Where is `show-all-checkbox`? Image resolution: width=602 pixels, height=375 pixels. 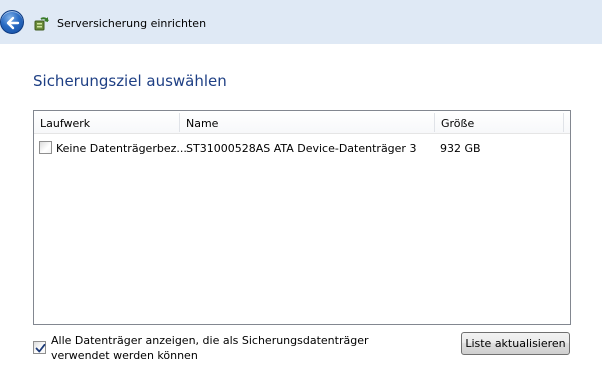
show-all-checkbox is located at coordinates (39, 347).